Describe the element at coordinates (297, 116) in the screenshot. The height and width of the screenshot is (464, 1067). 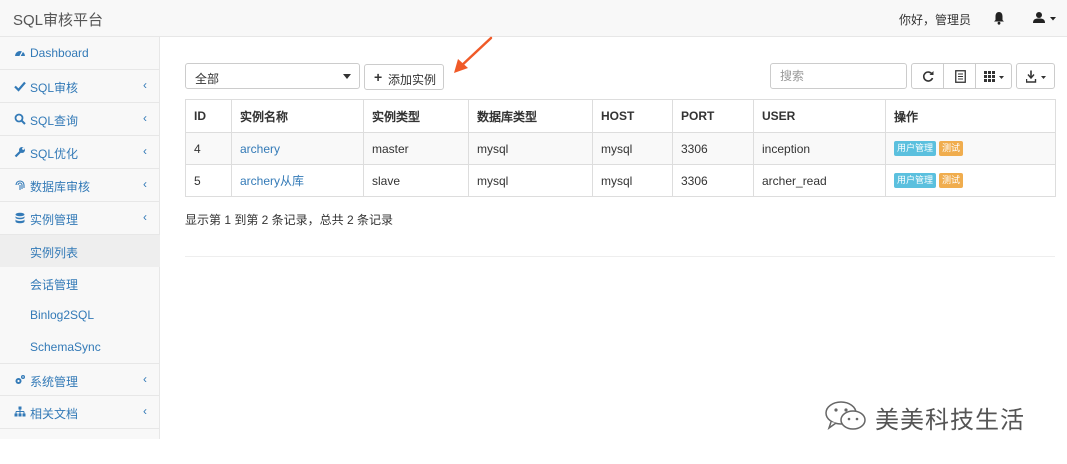
I see `column-header: 实例名称` at that location.